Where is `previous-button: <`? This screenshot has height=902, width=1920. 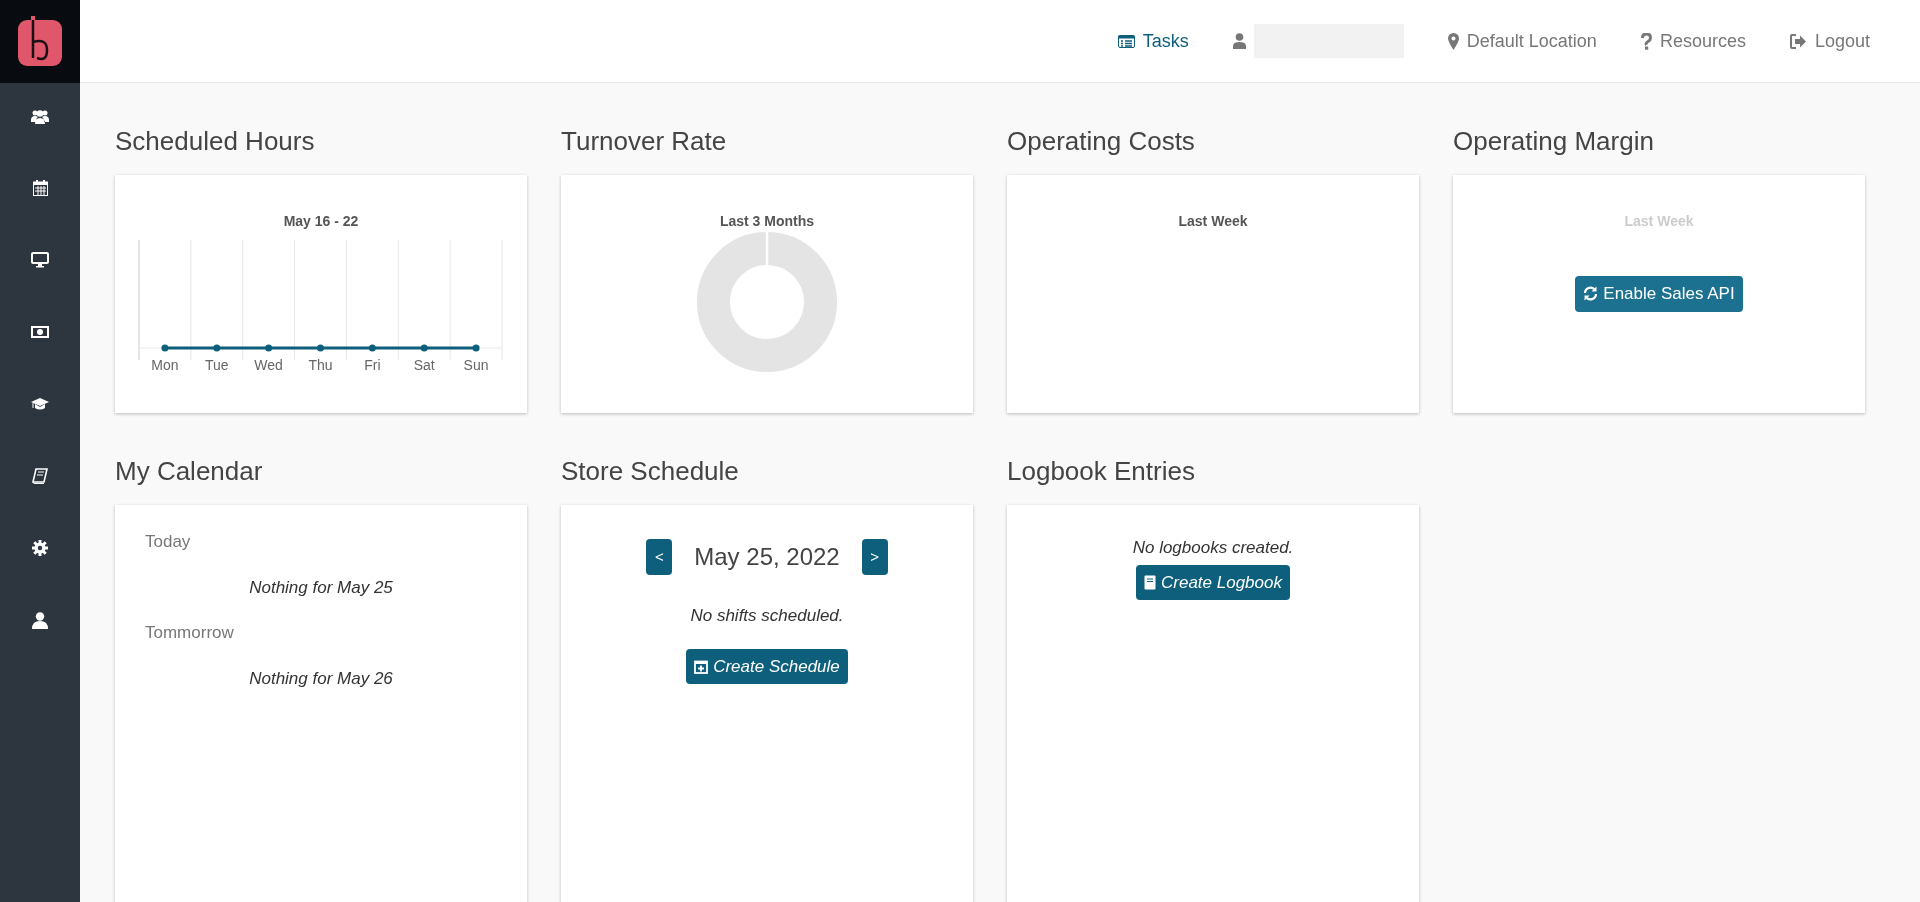
previous-button: < is located at coordinates (659, 557).